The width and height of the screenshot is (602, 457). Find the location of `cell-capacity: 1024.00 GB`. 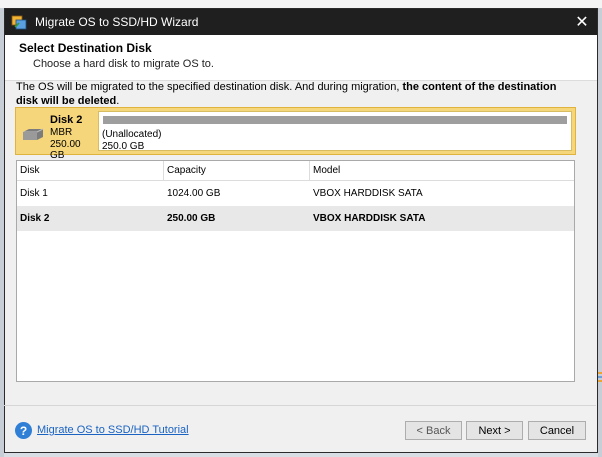

cell-capacity: 1024.00 GB is located at coordinates (194, 193).